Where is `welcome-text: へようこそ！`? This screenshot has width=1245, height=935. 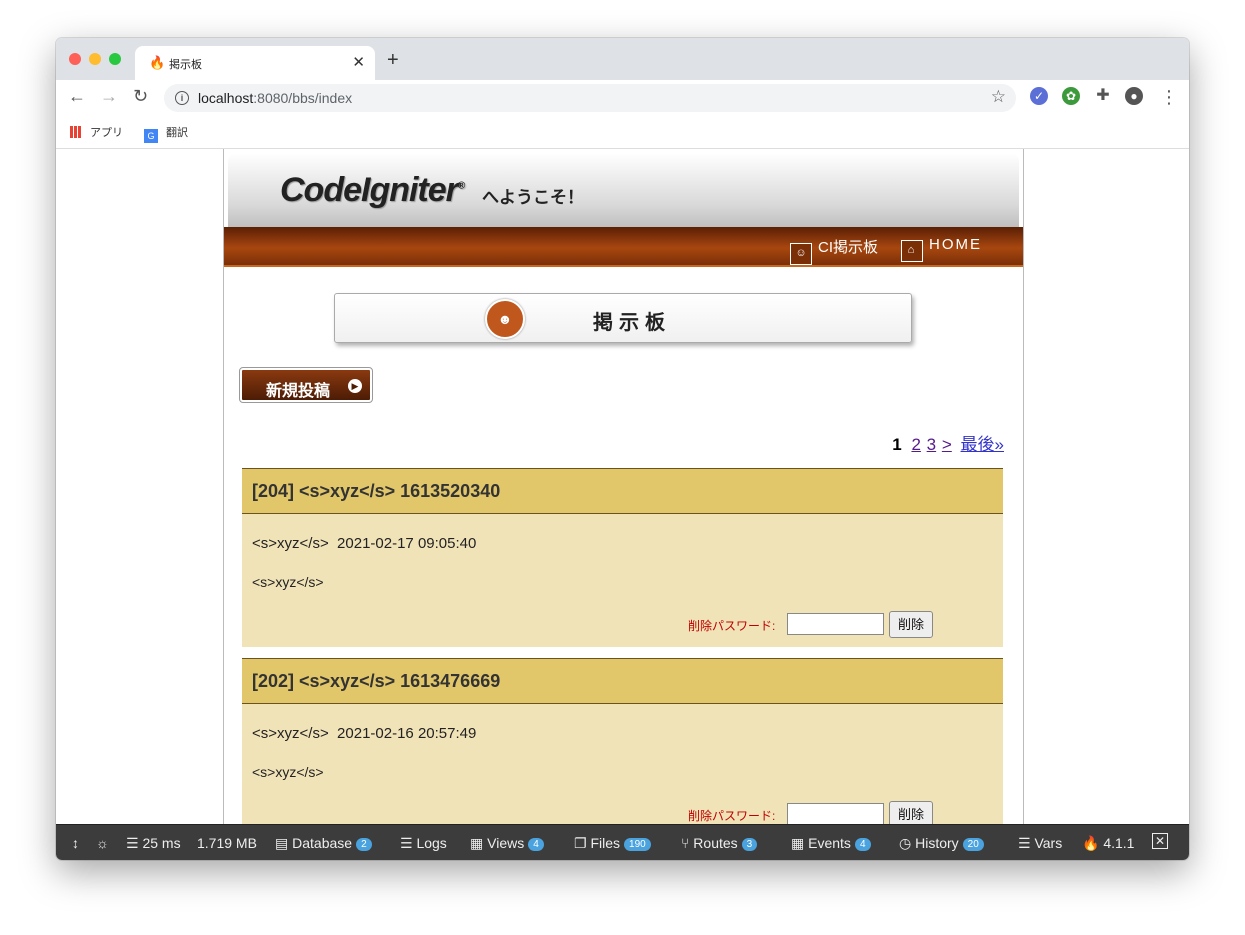 welcome-text: へようこそ！ is located at coordinates (533, 197).